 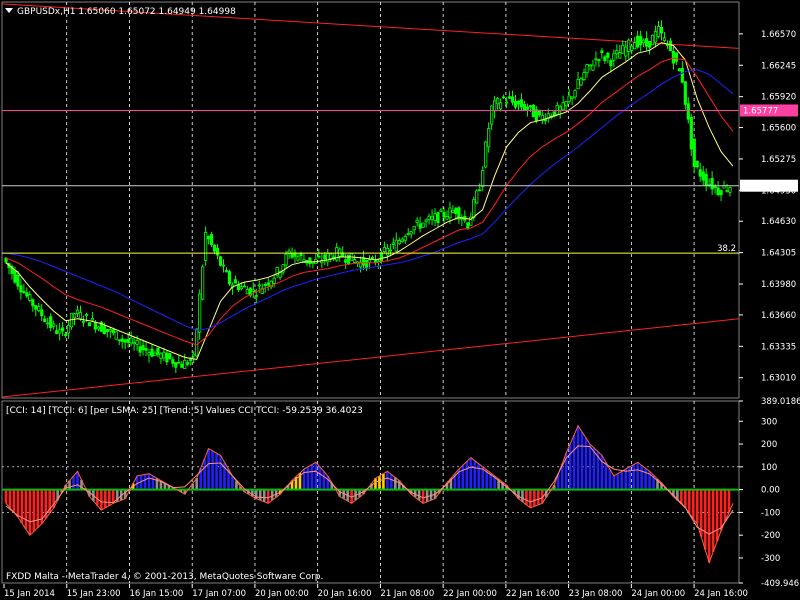 I want to click on time-label: 22 Jan 16:00, so click(x=533, y=594).